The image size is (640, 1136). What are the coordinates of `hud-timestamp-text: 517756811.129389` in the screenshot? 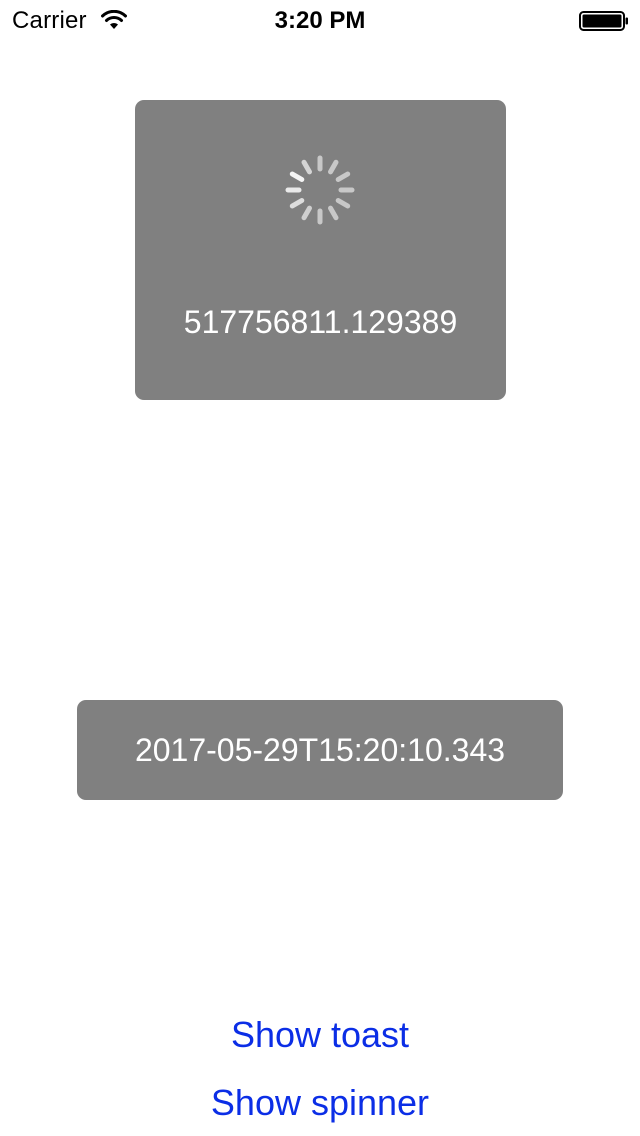 It's located at (320, 322).